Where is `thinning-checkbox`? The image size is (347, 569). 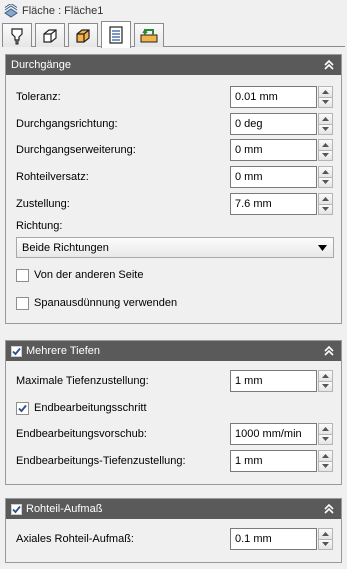
thinning-checkbox is located at coordinates (22, 303).